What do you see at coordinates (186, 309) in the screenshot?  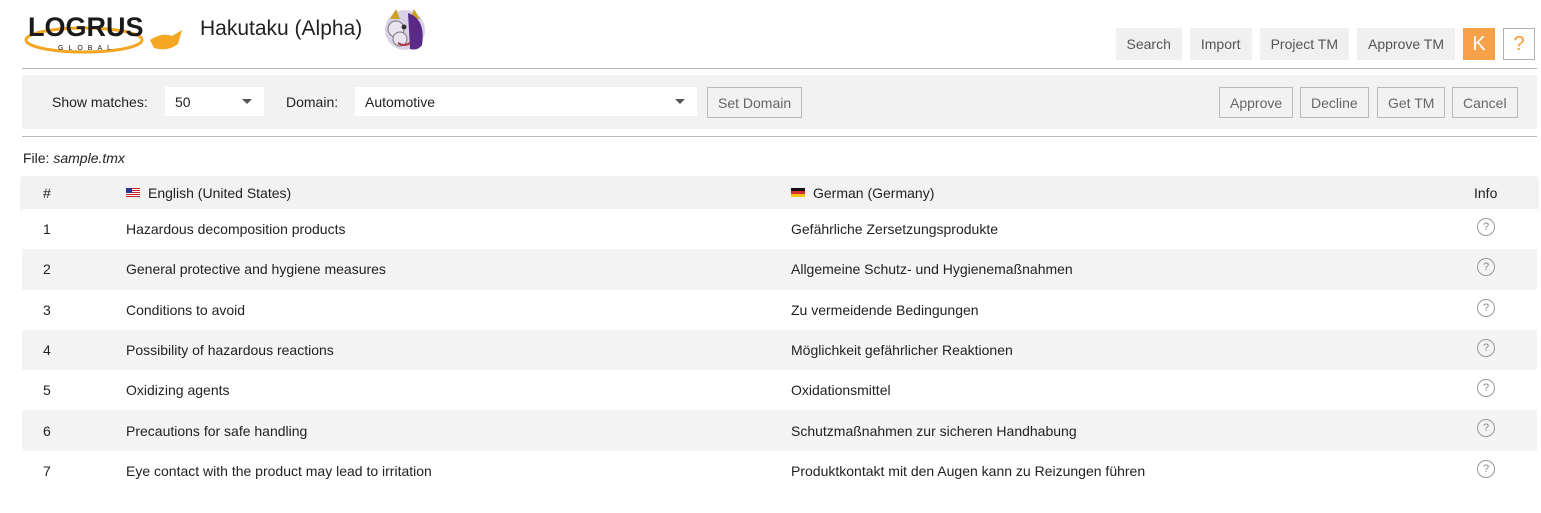 I see `row-source-text: Conditions to avoid` at bounding box center [186, 309].